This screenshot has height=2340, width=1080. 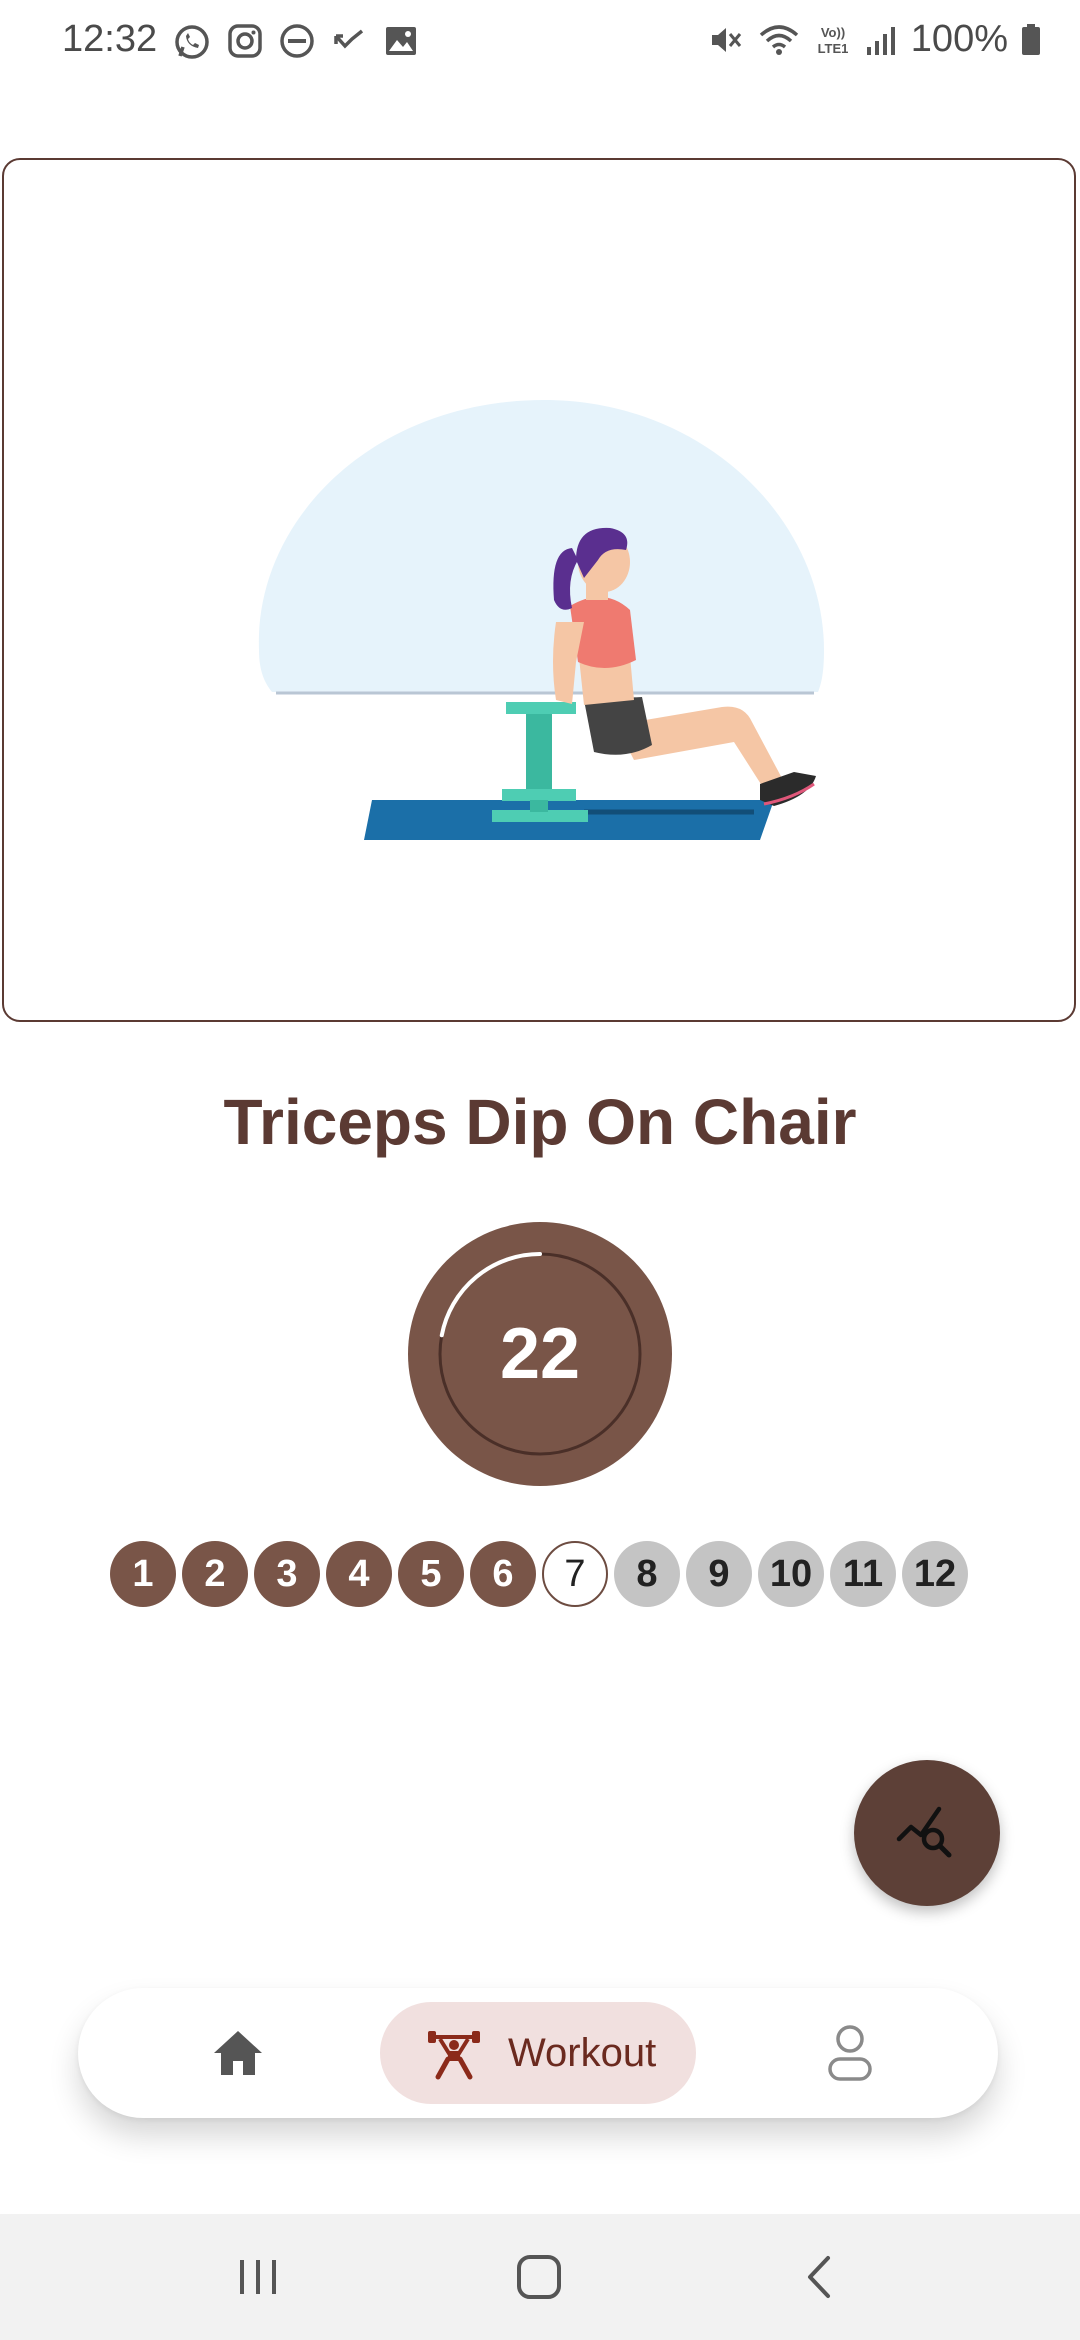 What do you see at coordinates (349, 42) in the screenshot?
I see `missed-call-icon` at bounding box center [349, 42].